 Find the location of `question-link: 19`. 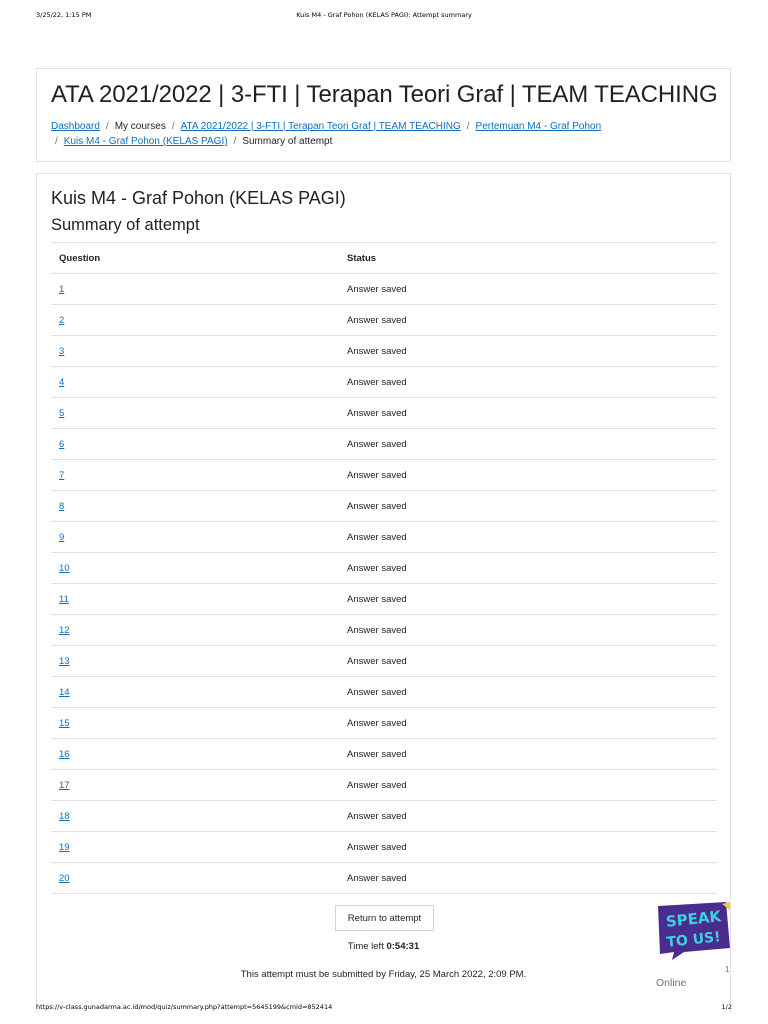

question-link: 19 is located at coordinates (64, 847).